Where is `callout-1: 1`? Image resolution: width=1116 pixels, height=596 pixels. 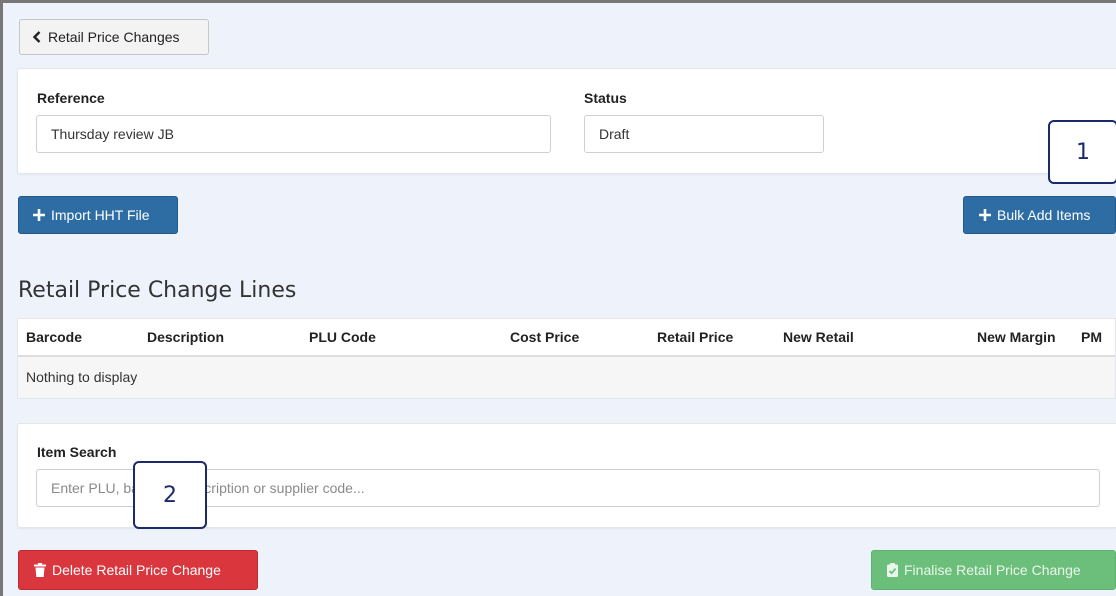
callout-1: 1 is located at coordinates (1082, 152).